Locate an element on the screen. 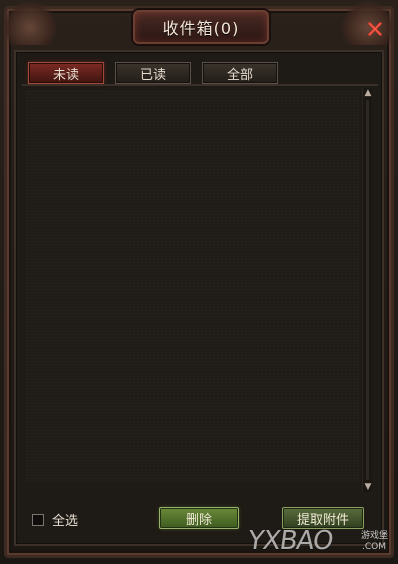 The height and width of the screenshot is (564, 398). scroll-track is located at coordinates (367, 290).